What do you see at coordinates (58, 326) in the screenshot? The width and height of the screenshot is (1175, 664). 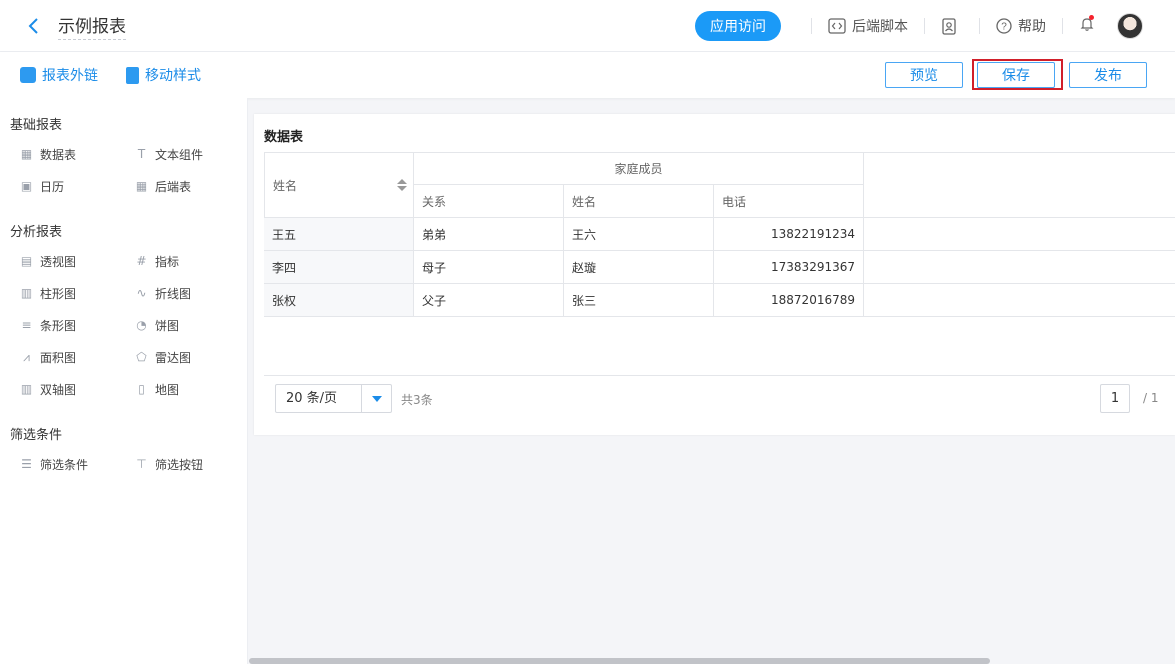 I see `widget-label: 条形图` at bounding box center [58, 326].